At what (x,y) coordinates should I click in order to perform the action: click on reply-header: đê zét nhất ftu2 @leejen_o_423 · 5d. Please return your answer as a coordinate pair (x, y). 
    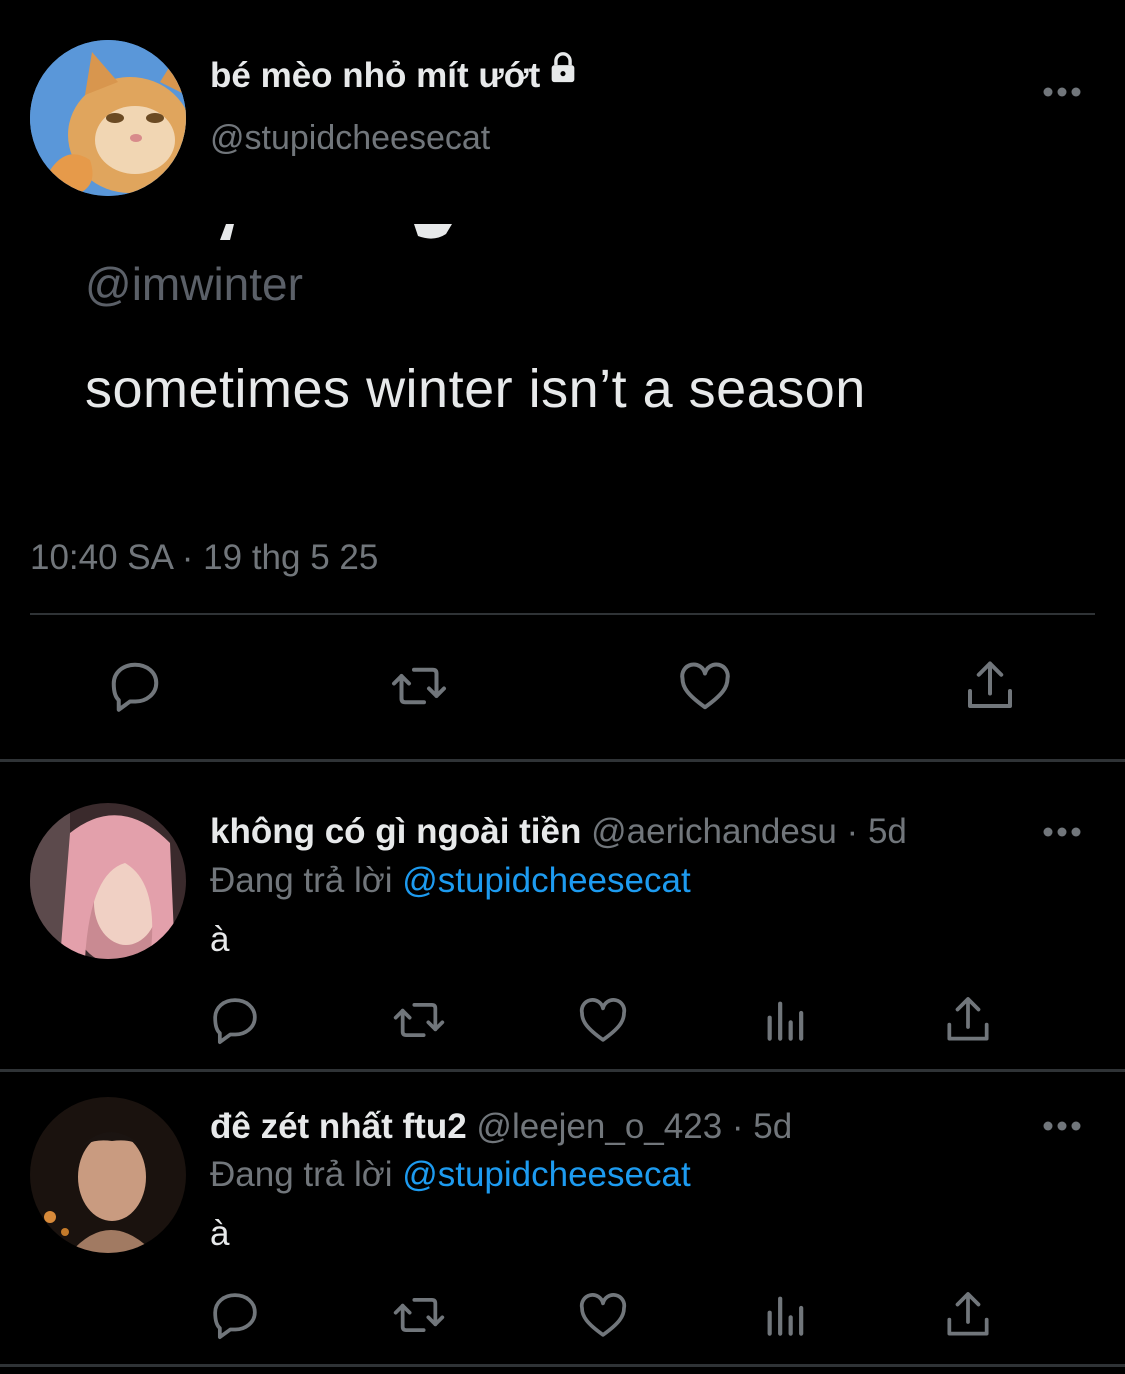
    Looking at the image, I should click on (501, 1127).